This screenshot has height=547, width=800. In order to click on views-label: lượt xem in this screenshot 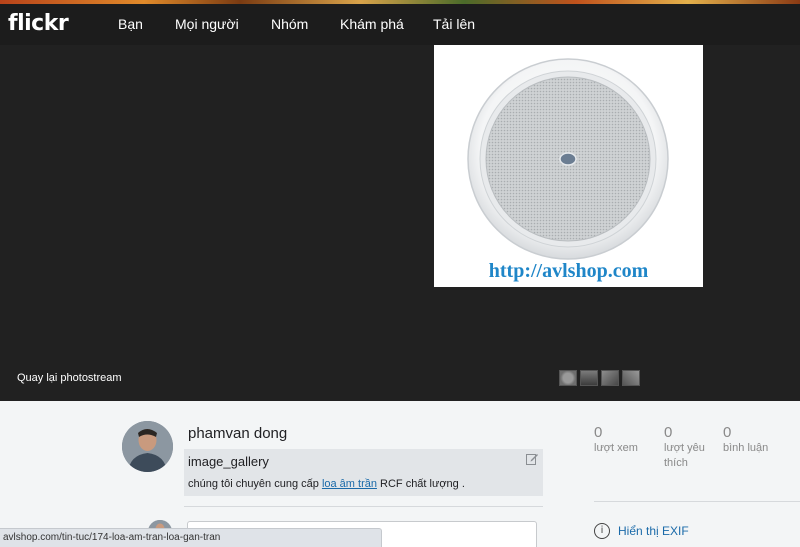, I will do `click(616, 448)`.